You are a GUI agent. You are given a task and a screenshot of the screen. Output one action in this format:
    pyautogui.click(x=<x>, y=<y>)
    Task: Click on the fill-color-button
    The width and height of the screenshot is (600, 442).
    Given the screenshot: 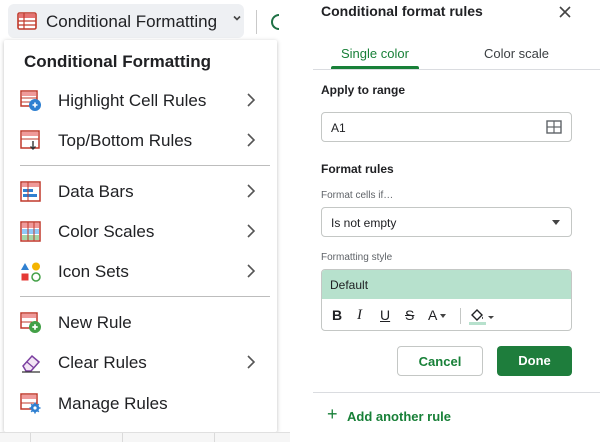 What is the action you would take?
    pyautogui.click(x=483, y=317)
    